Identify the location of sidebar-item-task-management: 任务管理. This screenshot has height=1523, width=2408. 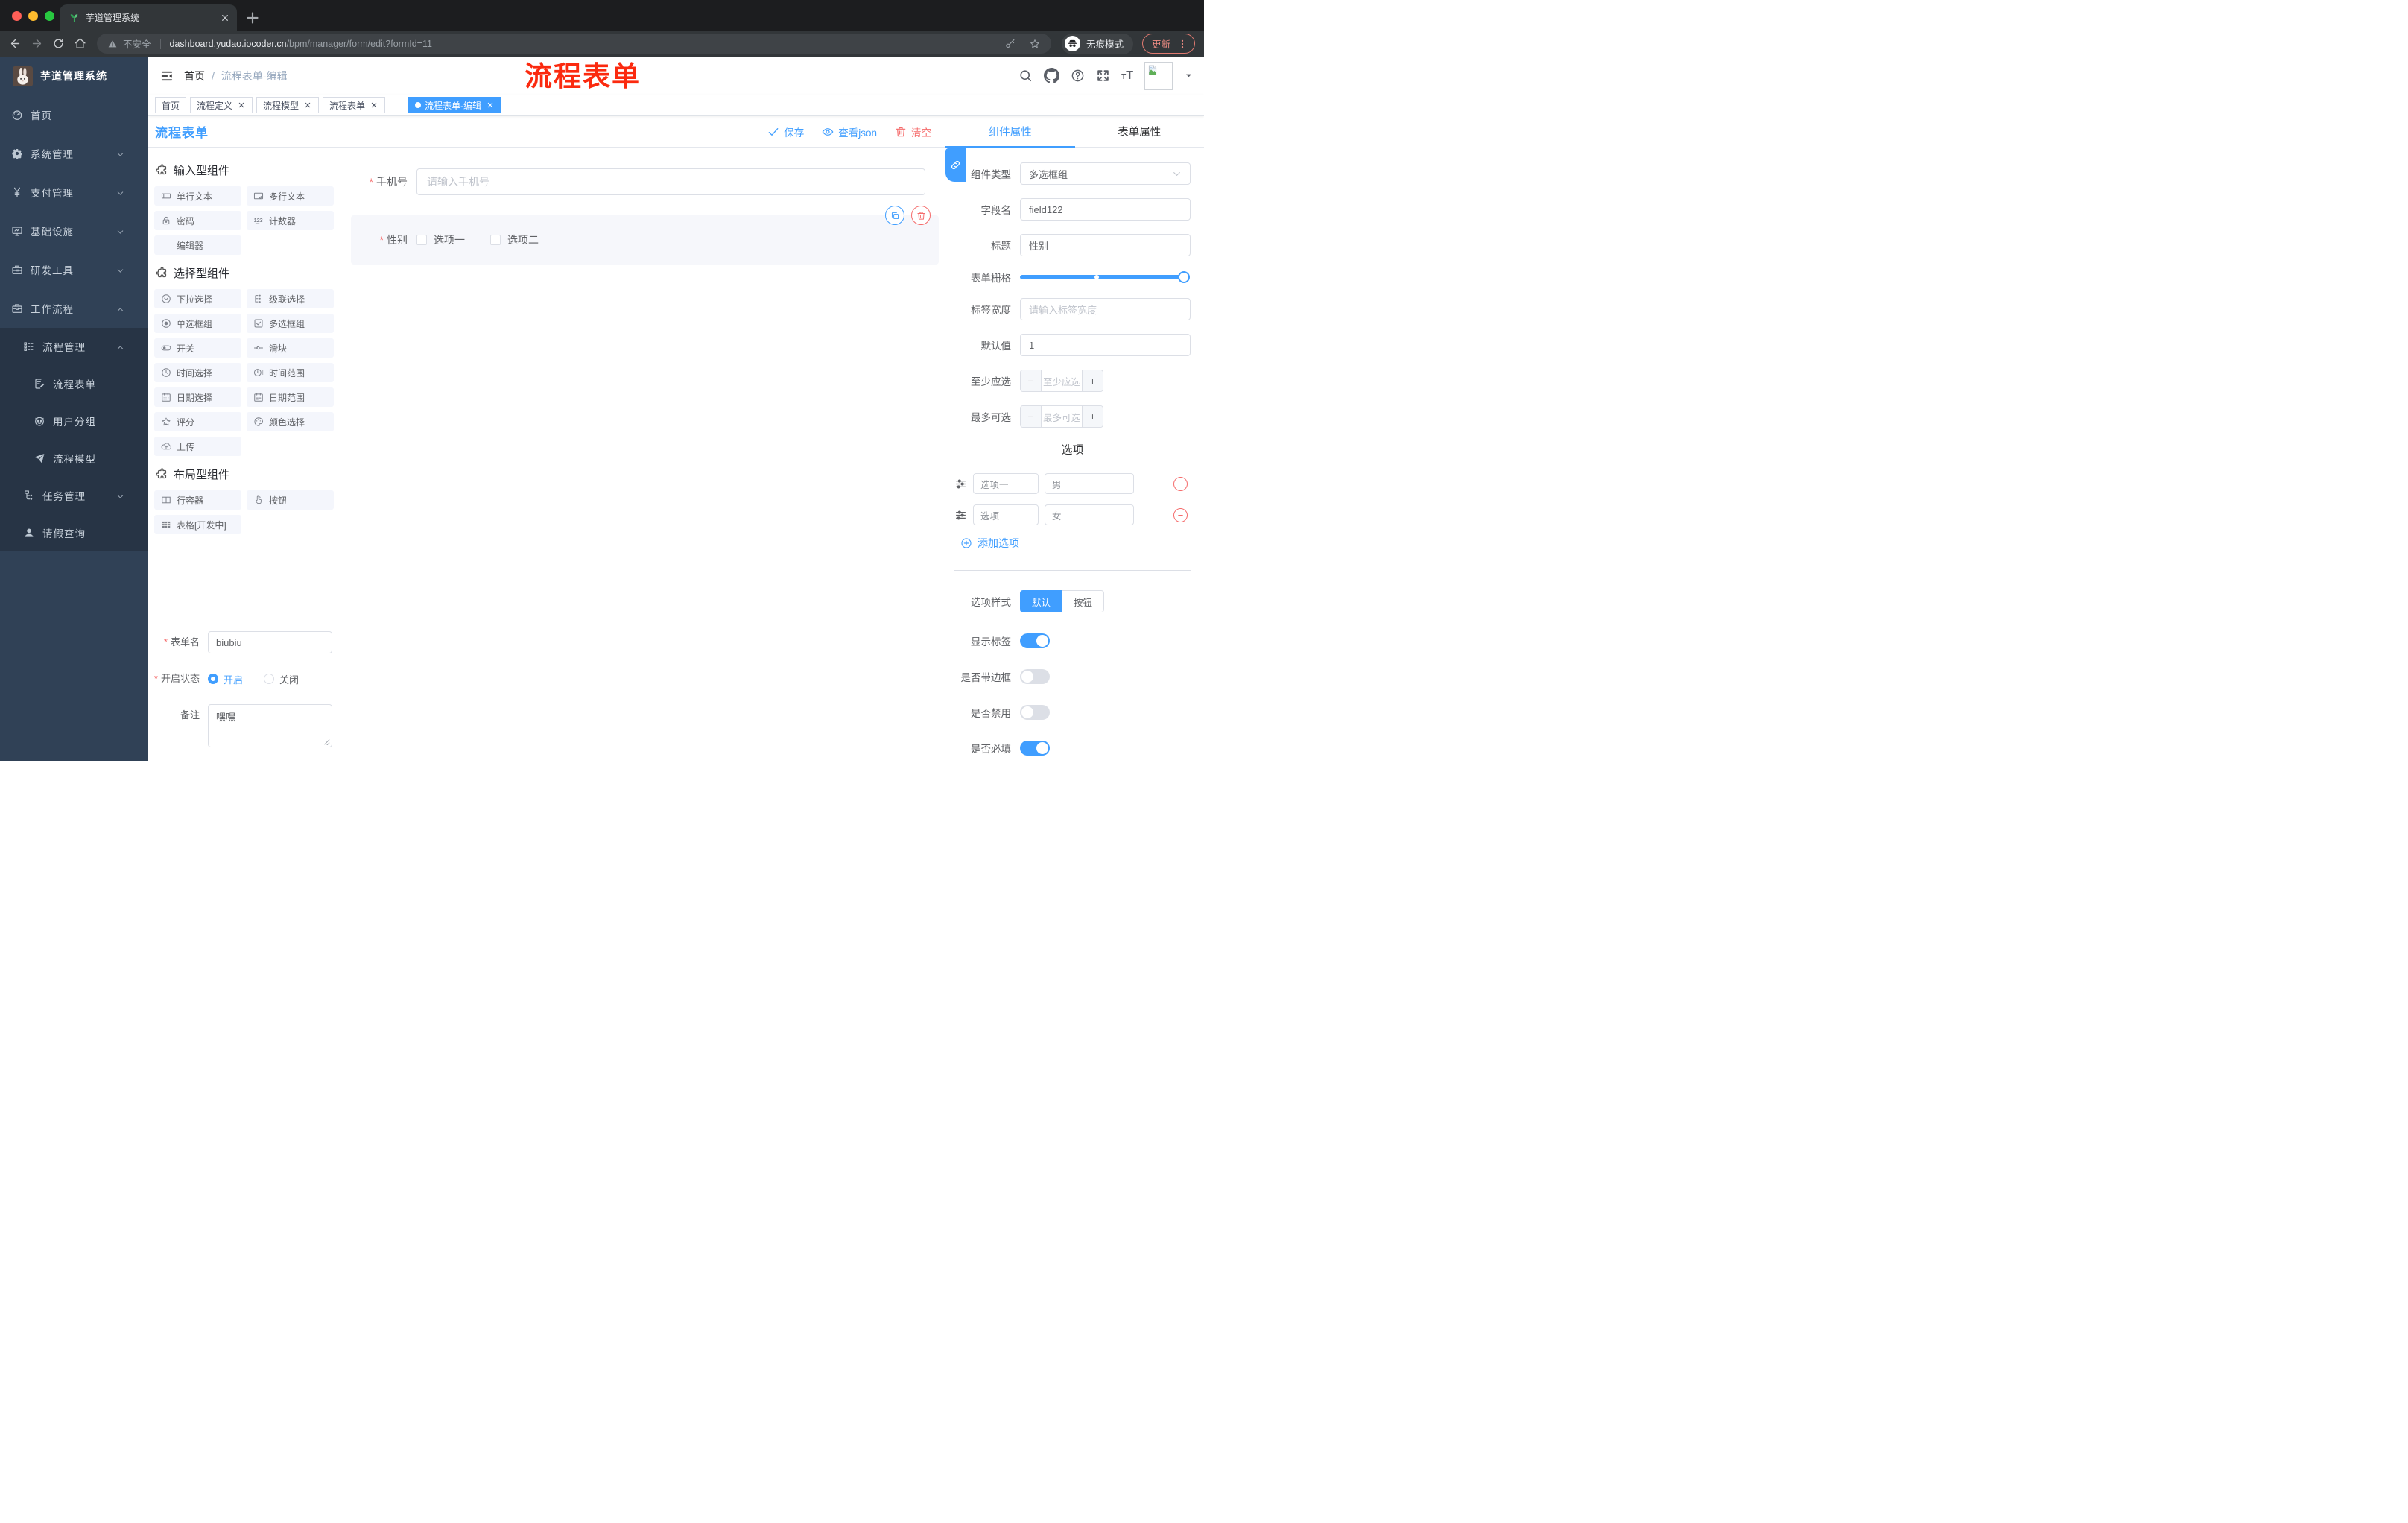
(74, 496).